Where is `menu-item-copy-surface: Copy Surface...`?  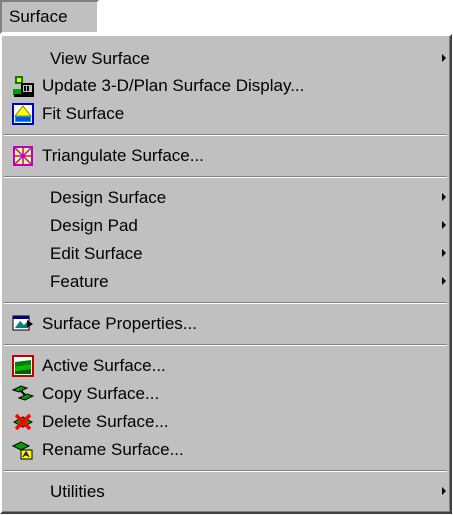
menu-item-copy-surface: Copy Surface... is located at coordinates (226, 394).